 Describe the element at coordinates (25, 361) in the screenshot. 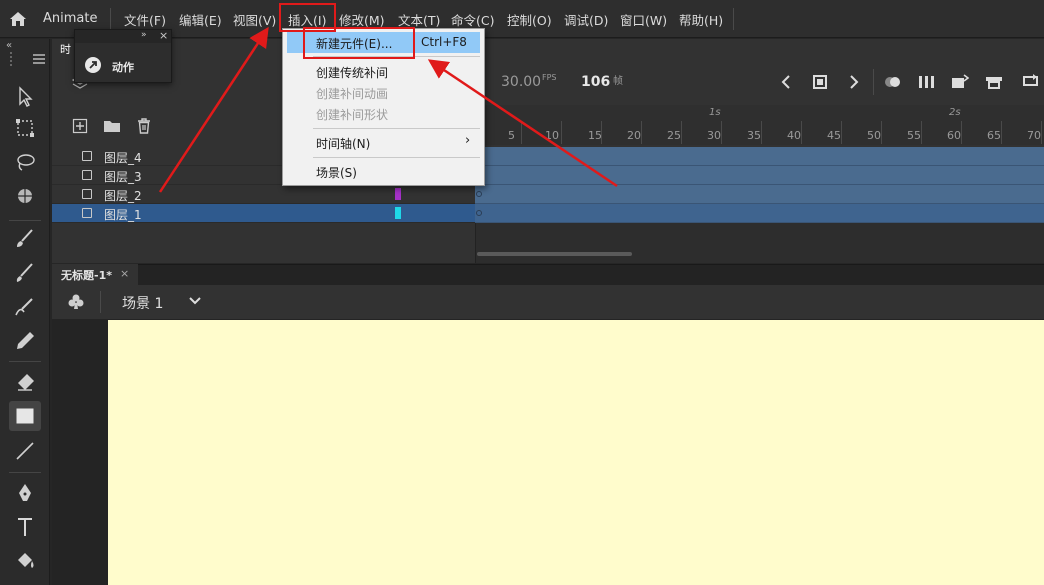

I see `toolbar-divider` at that location.